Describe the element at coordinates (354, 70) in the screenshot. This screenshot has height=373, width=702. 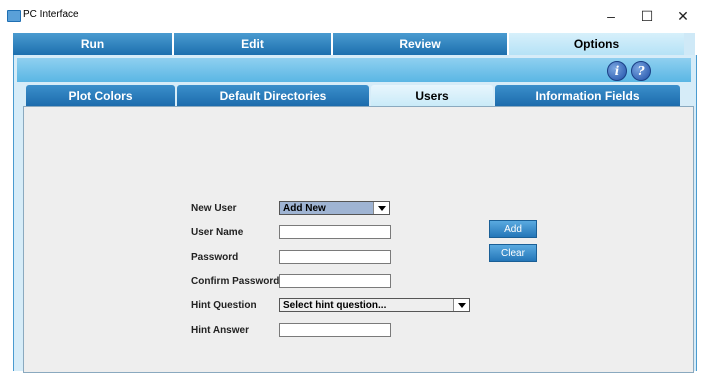
I see `options-toolbar: i ?` at that location.